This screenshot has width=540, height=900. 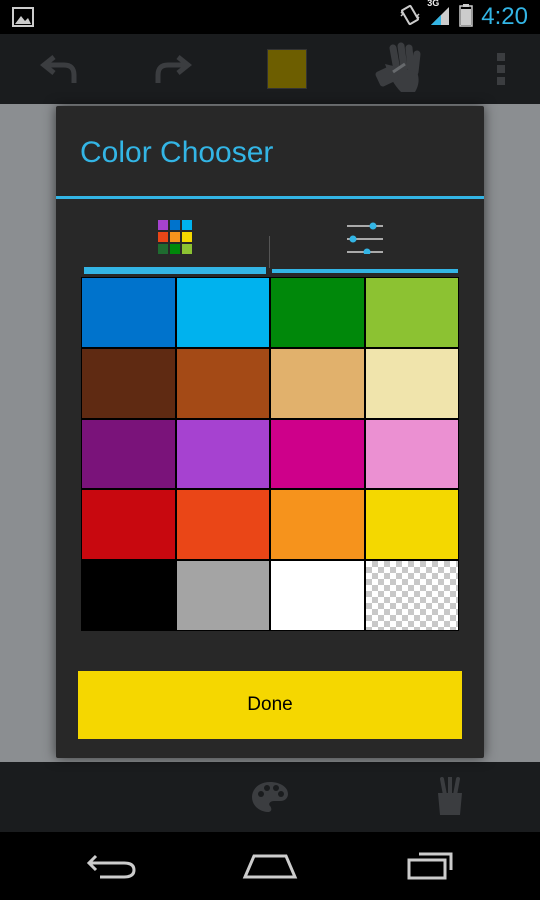 I want to click on current-color-button, so click(x=287, y=69).